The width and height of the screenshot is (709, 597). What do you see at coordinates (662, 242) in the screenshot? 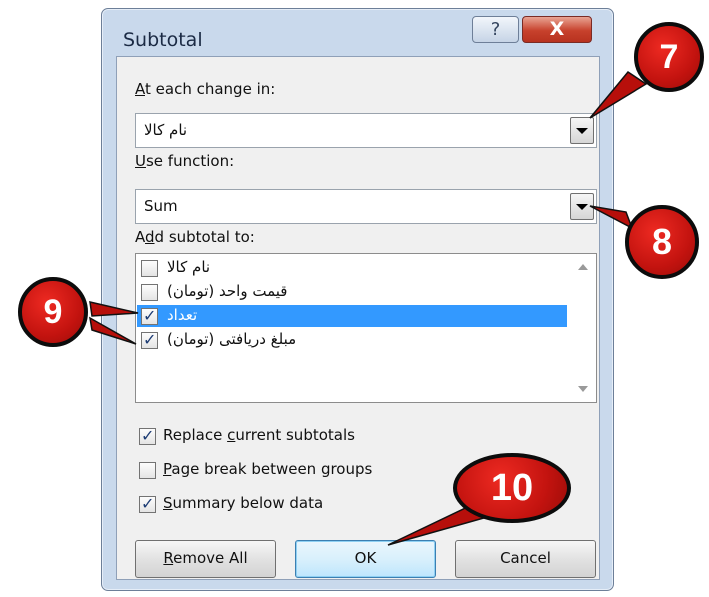
I see `callout-badge-8: 8` at bounding box center [662, 242].